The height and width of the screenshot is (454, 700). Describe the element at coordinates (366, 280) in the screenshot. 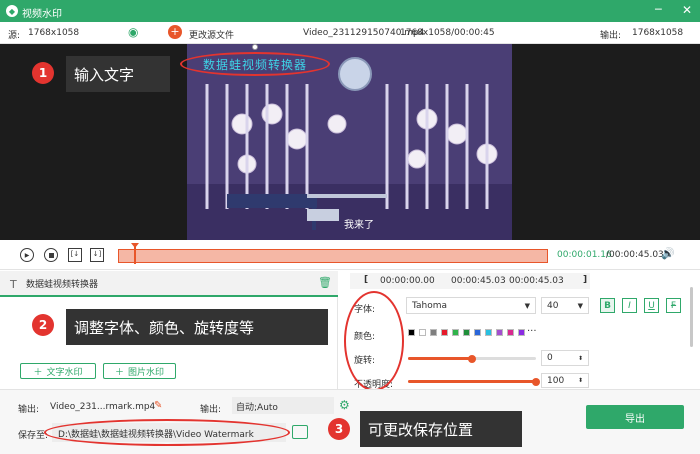

I see `bracket-start-icon: [` at that location.